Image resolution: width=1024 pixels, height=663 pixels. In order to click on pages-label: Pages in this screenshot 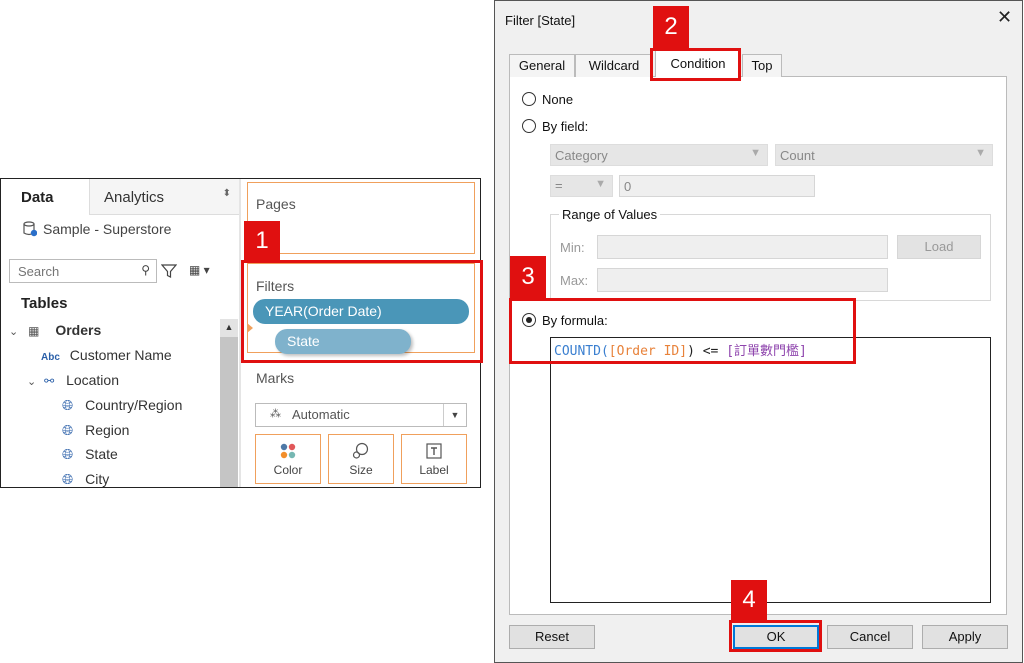, I will do `click(276, 204)`.